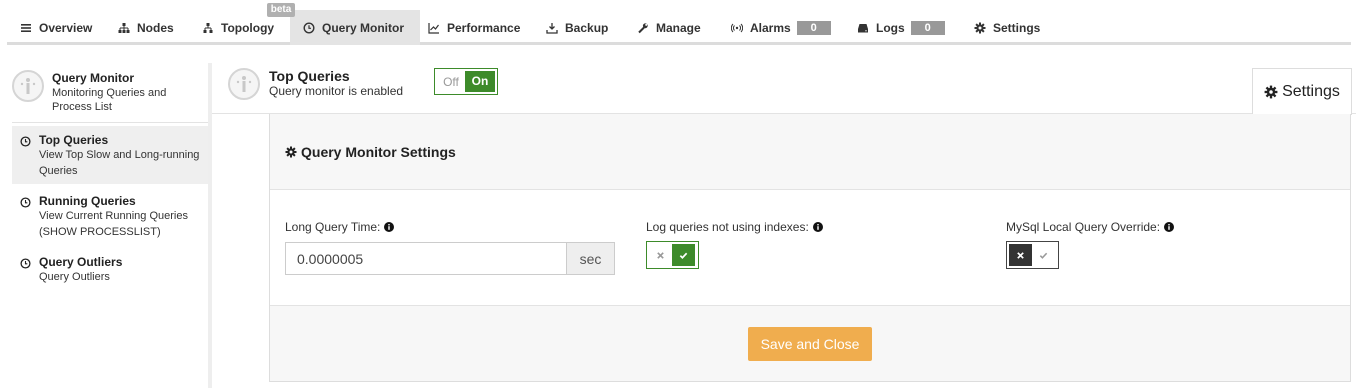 The width and height of the screenshot is (1356, 388). Describe the element at coordinates (81, 262) in the screenshot. I see `sidebar-item-title: Query Outliers` at that location.